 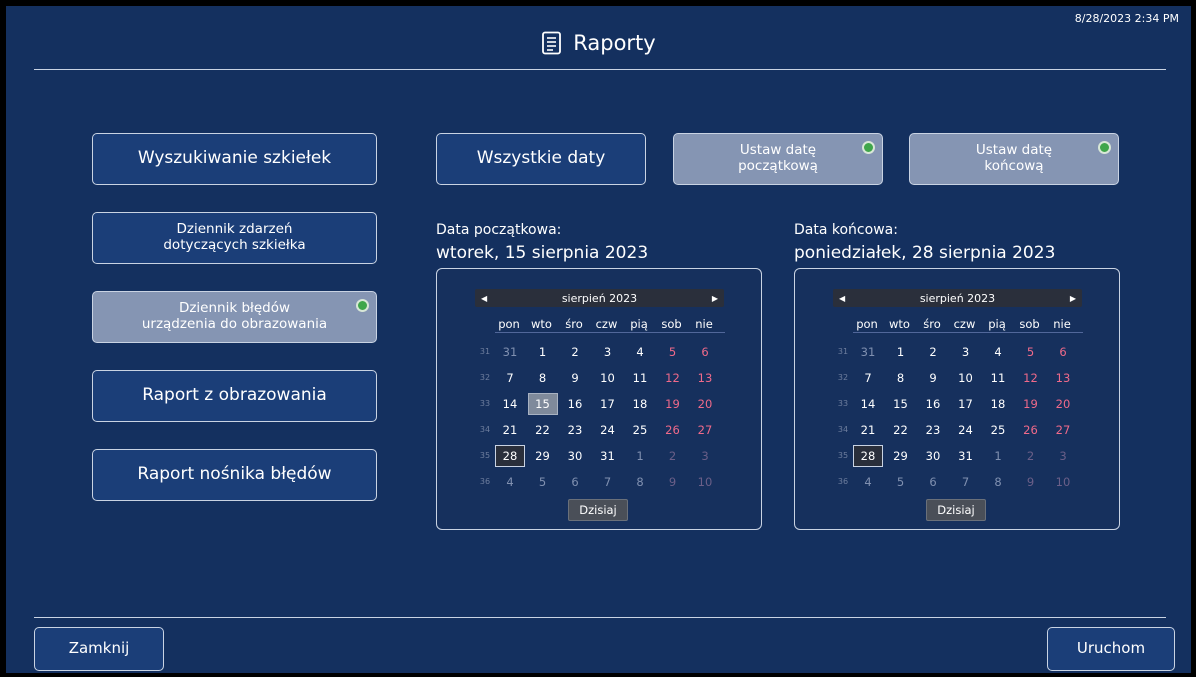 I want to click on run-button: Uruchom, so click(x=1111, y=649).